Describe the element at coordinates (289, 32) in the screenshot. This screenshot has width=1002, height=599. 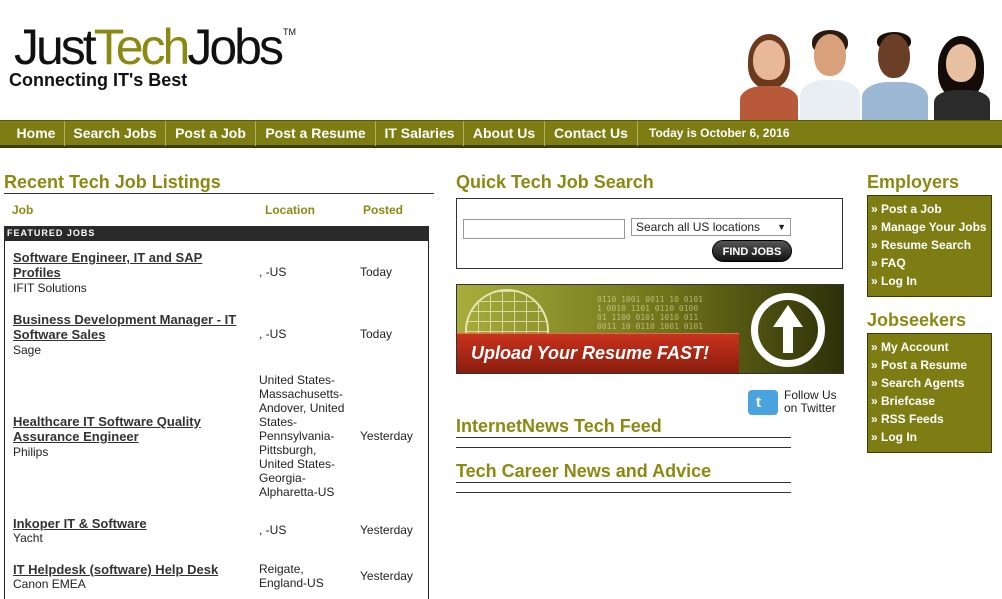
I see `logo-trademark: TM` at that location.